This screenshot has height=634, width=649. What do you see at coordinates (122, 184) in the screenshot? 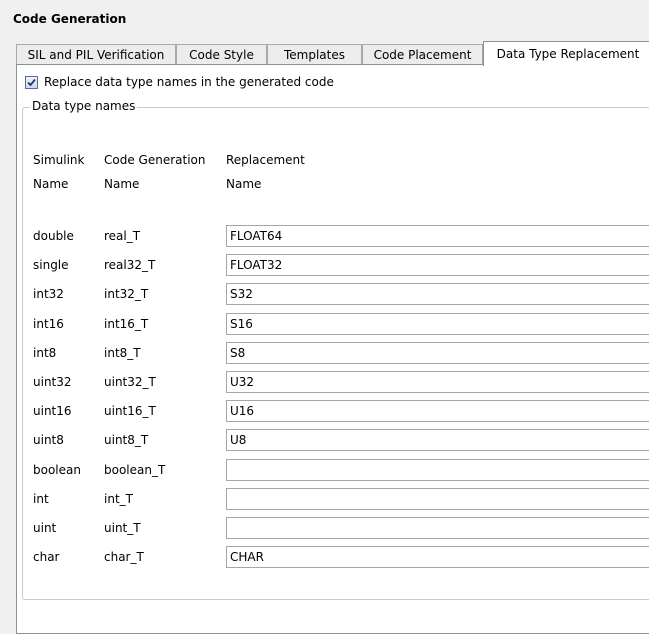
I see `header-codegen-line2: Name` at bounding box center [122, 184].